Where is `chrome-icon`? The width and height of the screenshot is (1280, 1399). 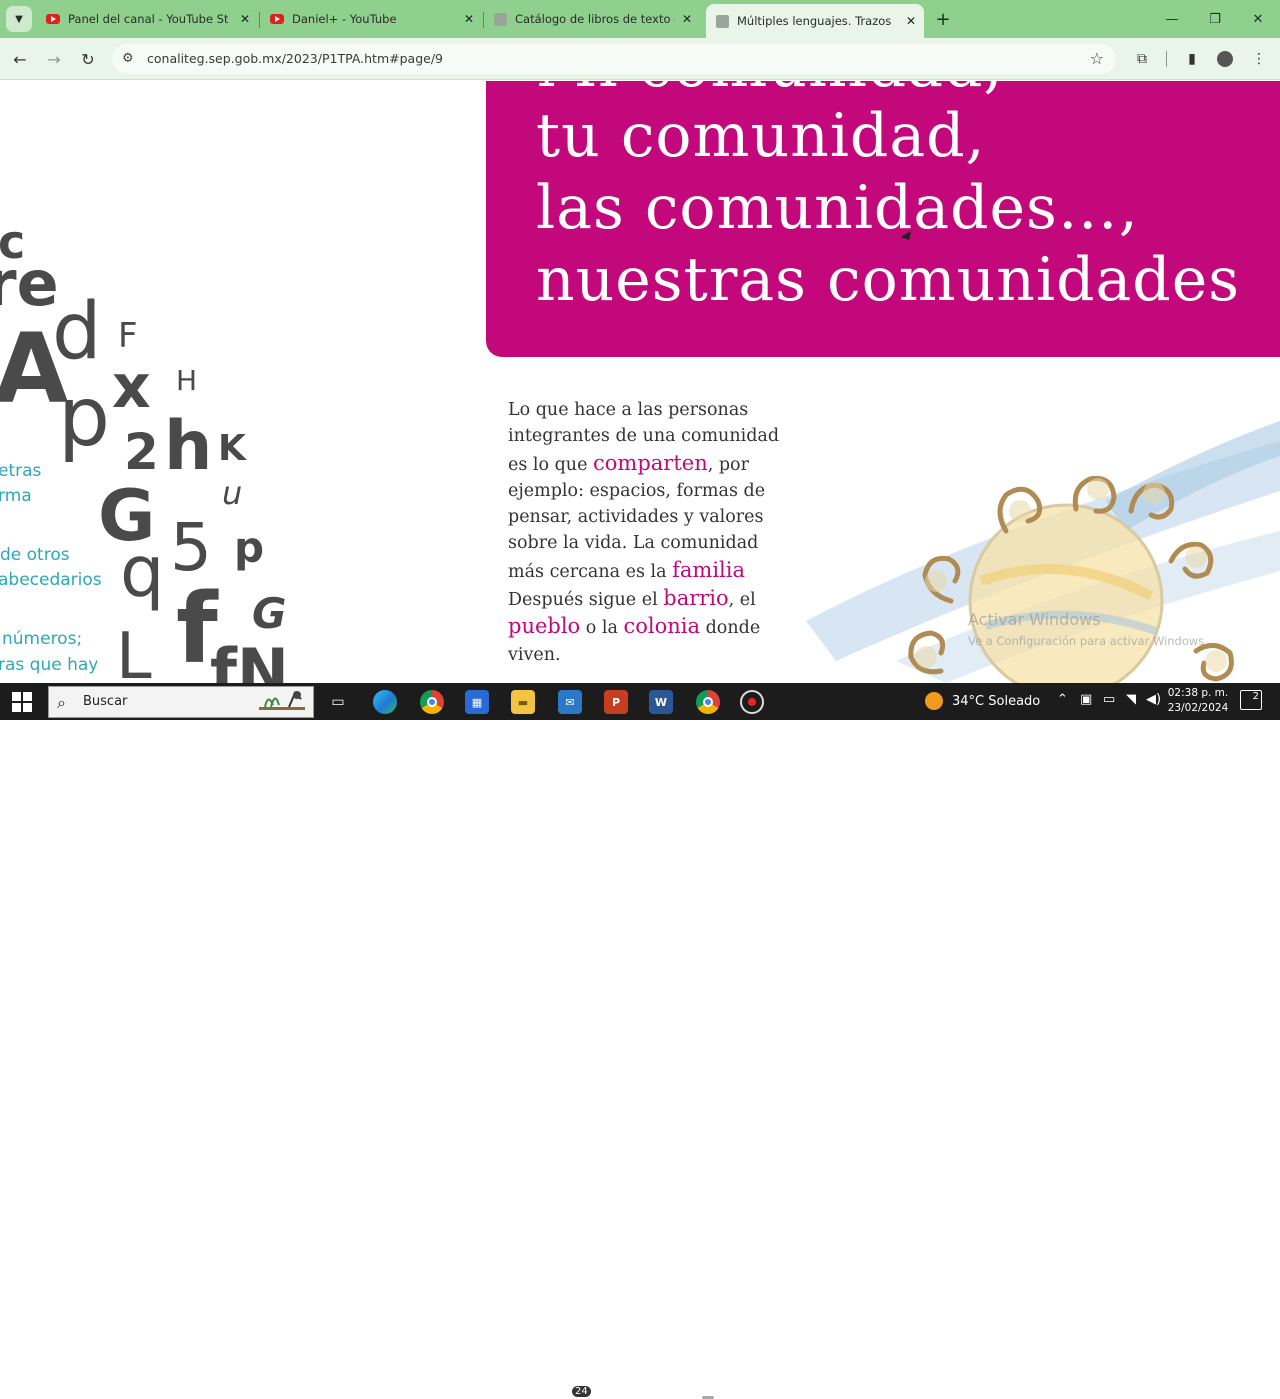
chrome-icon is located at coordinates (708, 702).